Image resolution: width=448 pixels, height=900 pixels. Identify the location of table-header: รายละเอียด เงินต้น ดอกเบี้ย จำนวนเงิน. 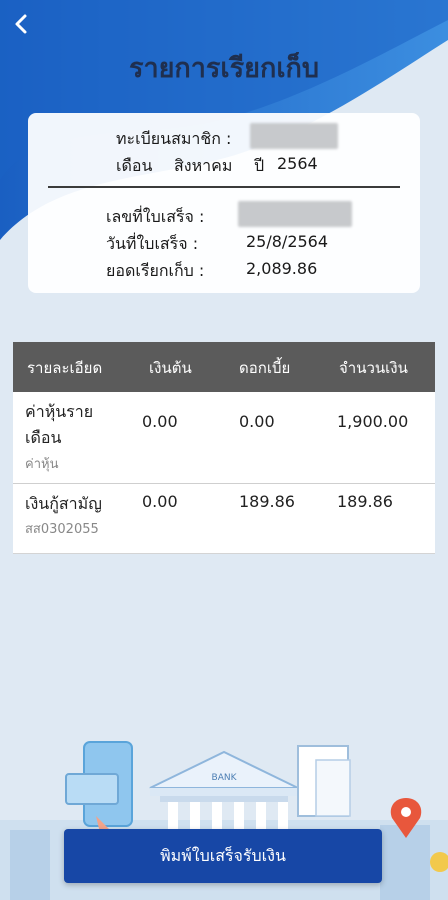
(224, 367).